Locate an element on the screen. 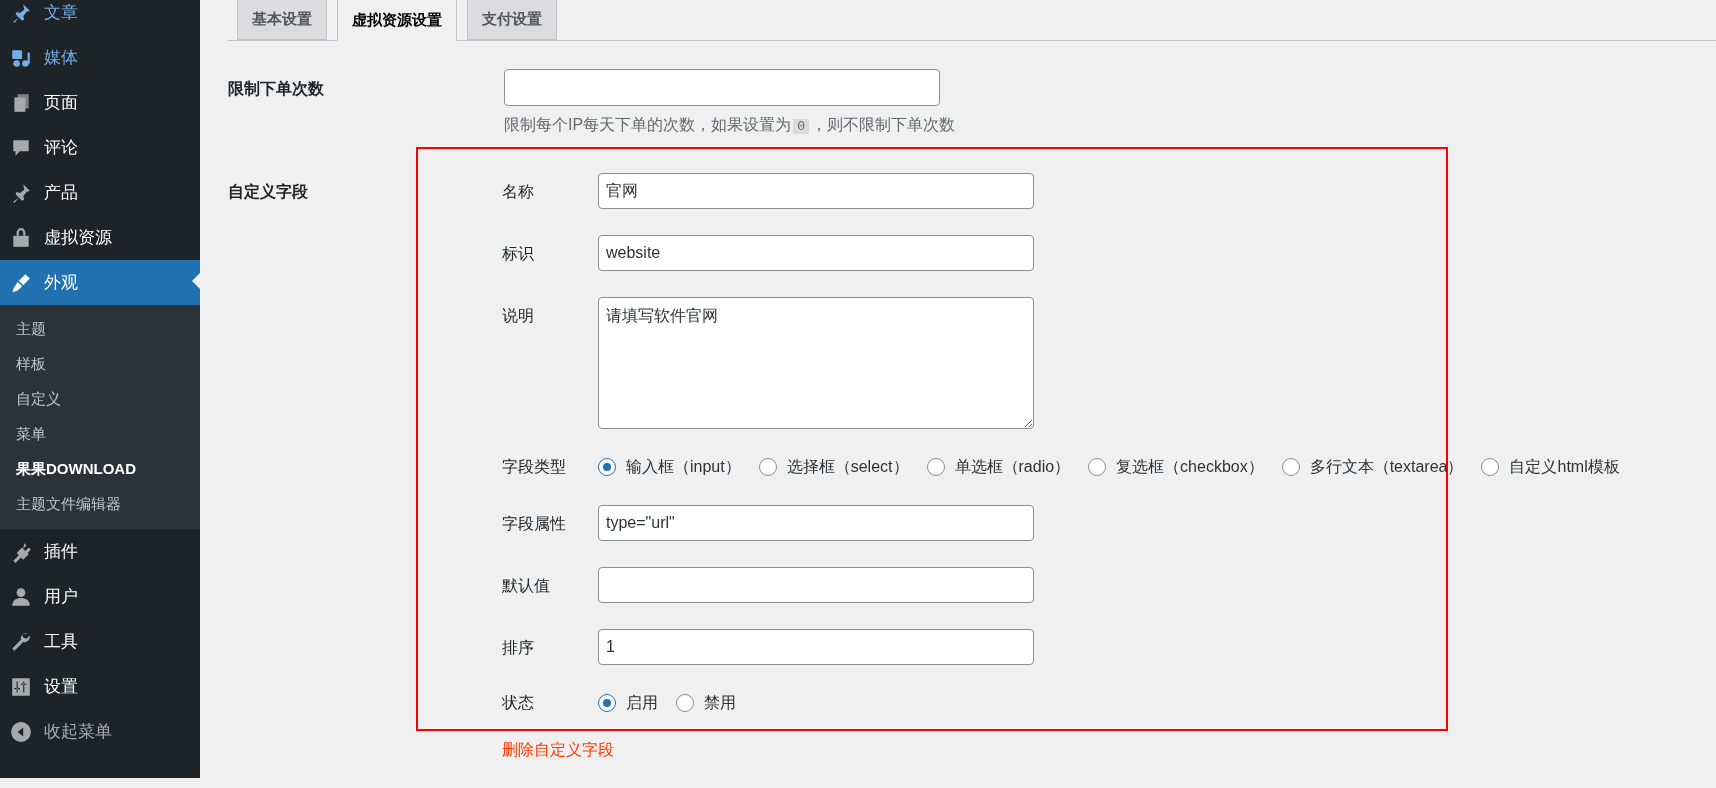 The image size is (1716, 788). radio-option: 禁用 is located at coordinates (706, 703).